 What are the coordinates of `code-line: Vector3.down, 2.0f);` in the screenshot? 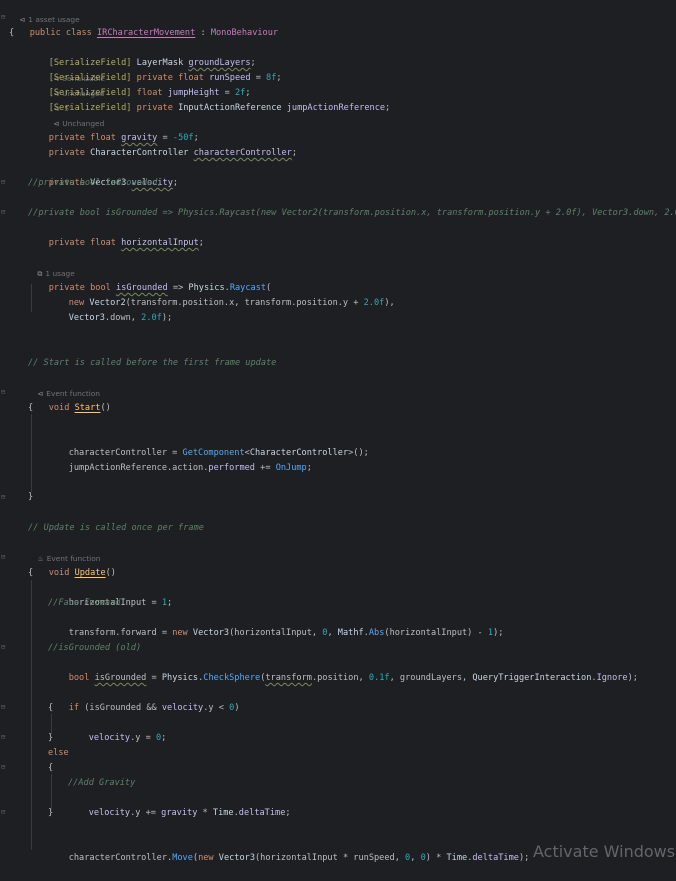 It's located at (120, 318).